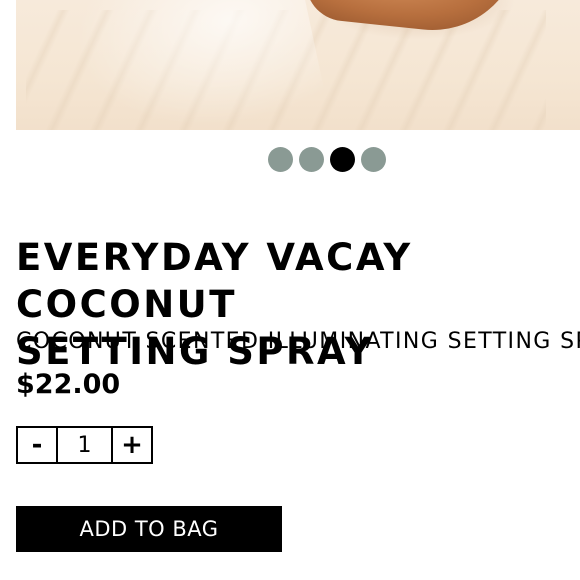 The image size is (580, 580). I want to click on quantity-increase-button: +, so click(131, 445).